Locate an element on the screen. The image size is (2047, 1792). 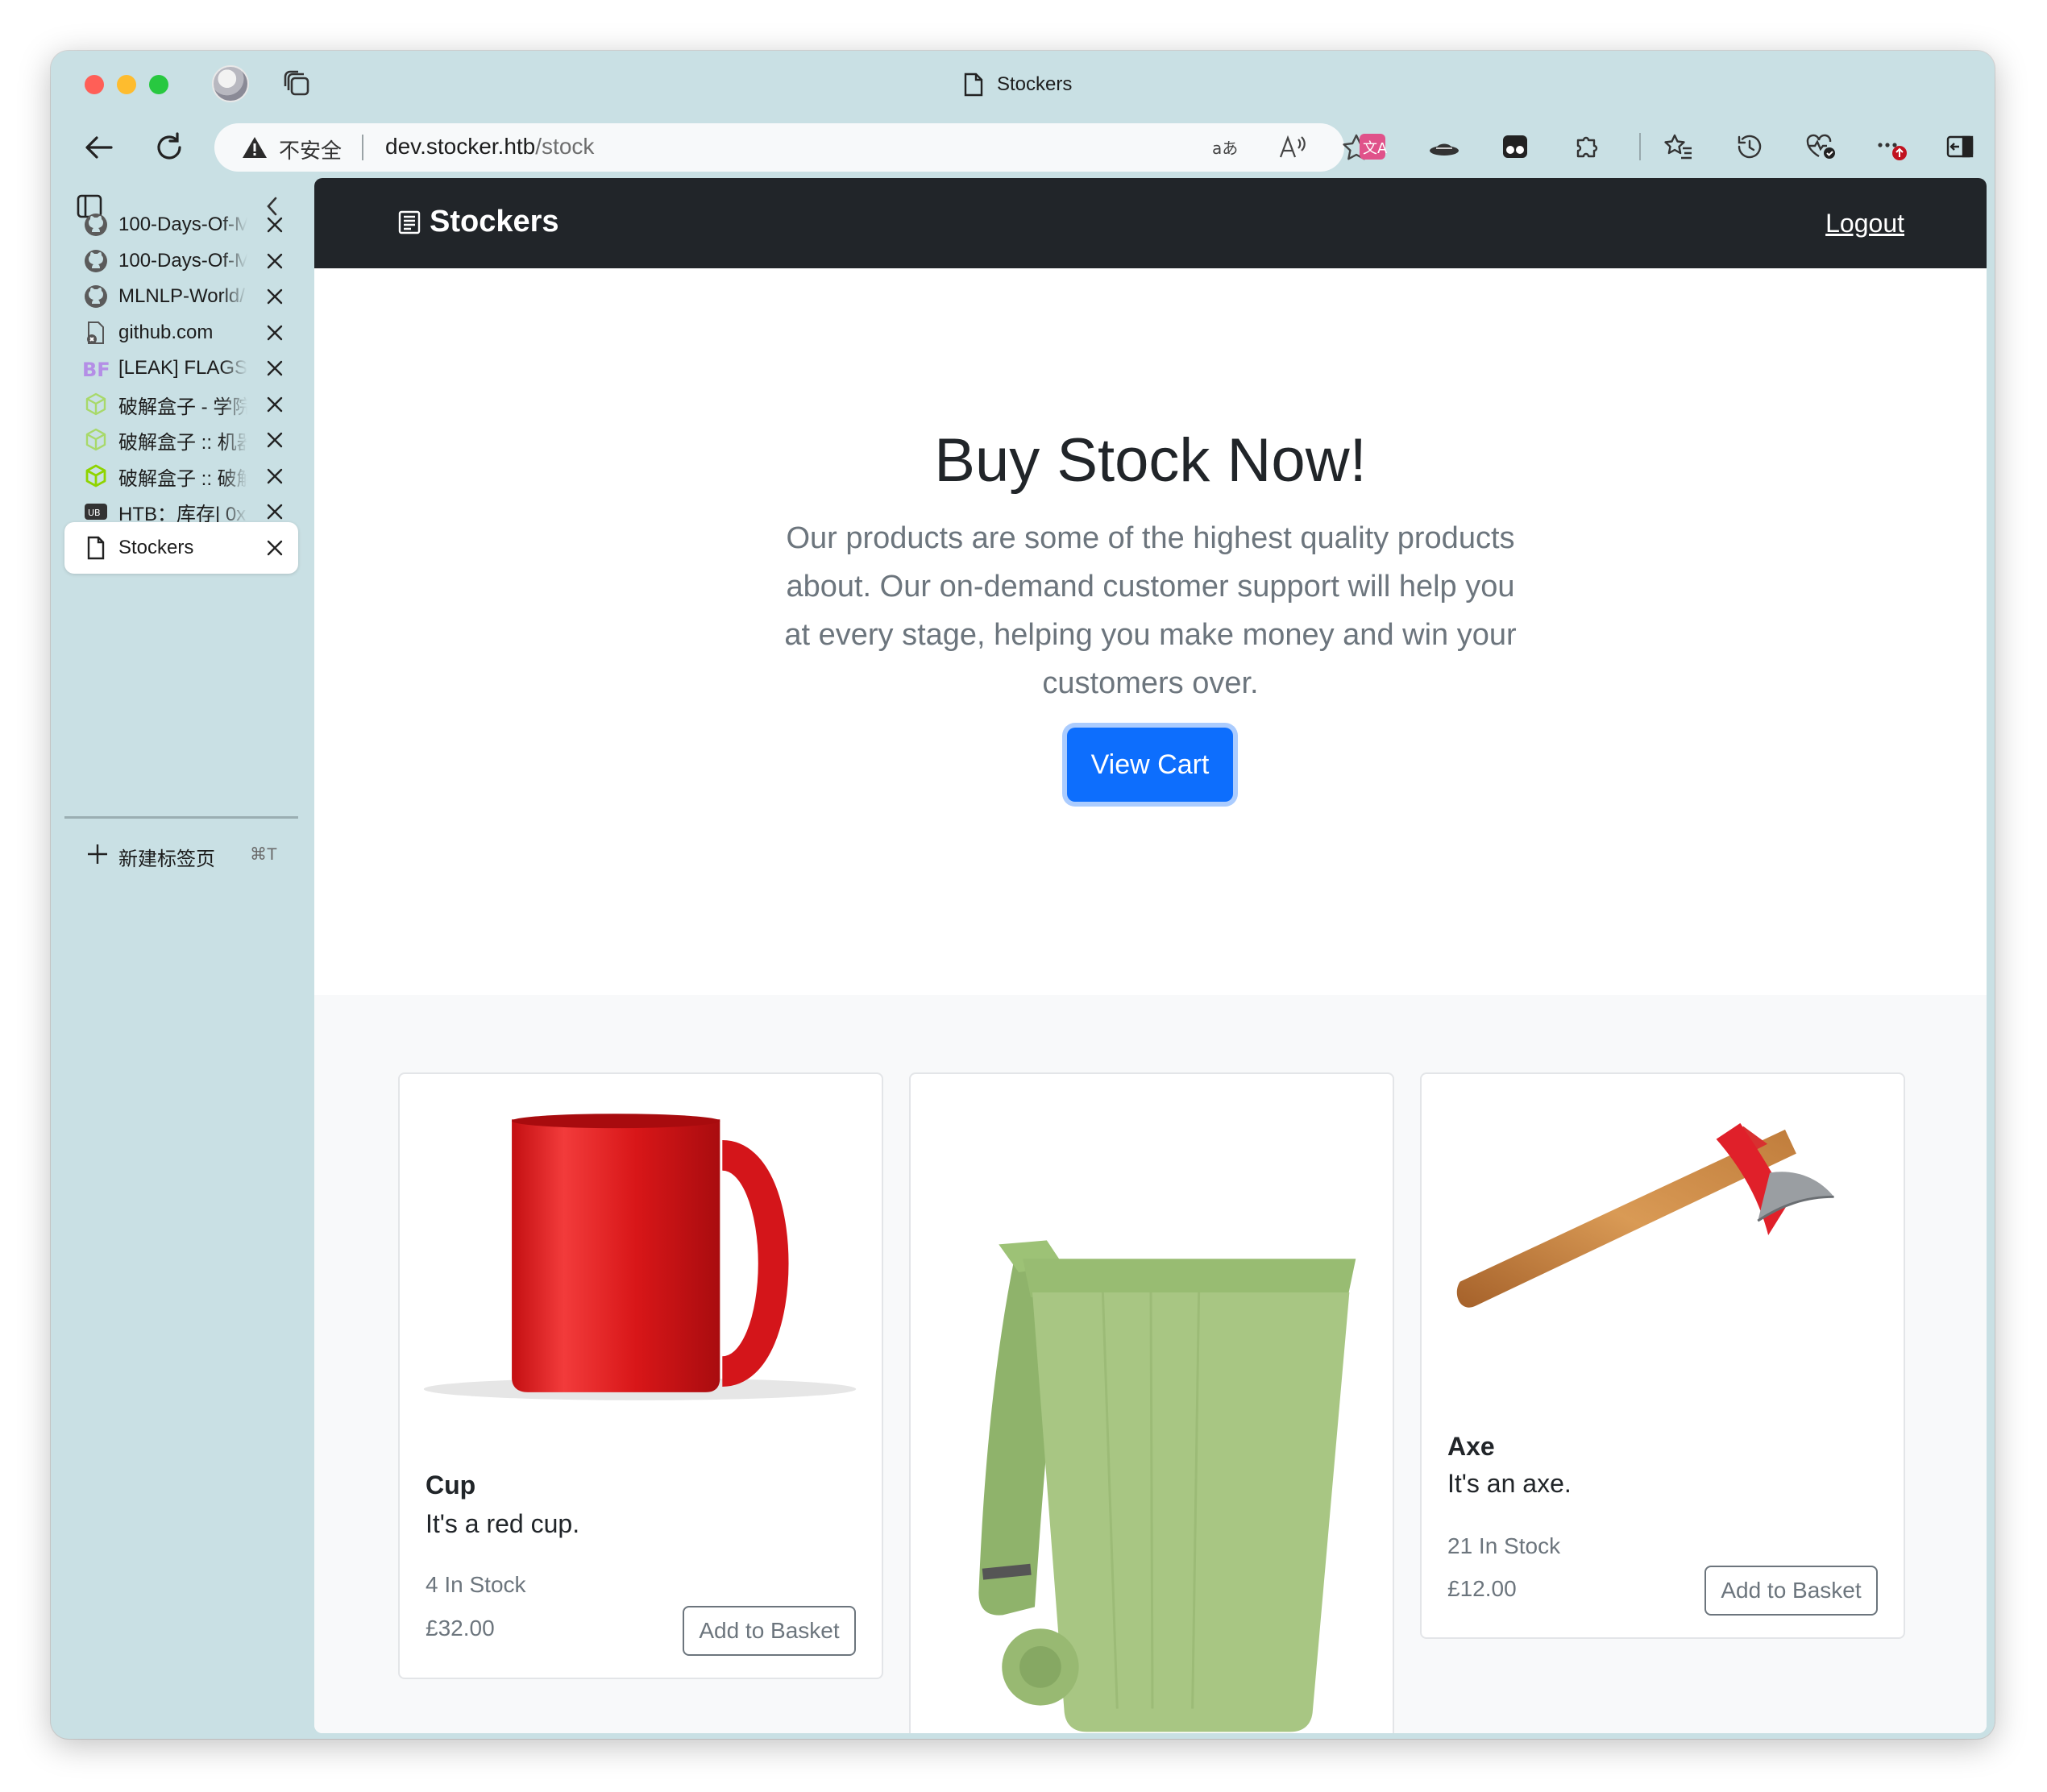
sidebar-tab-label: Stockers is located at coordinates (156, 547).